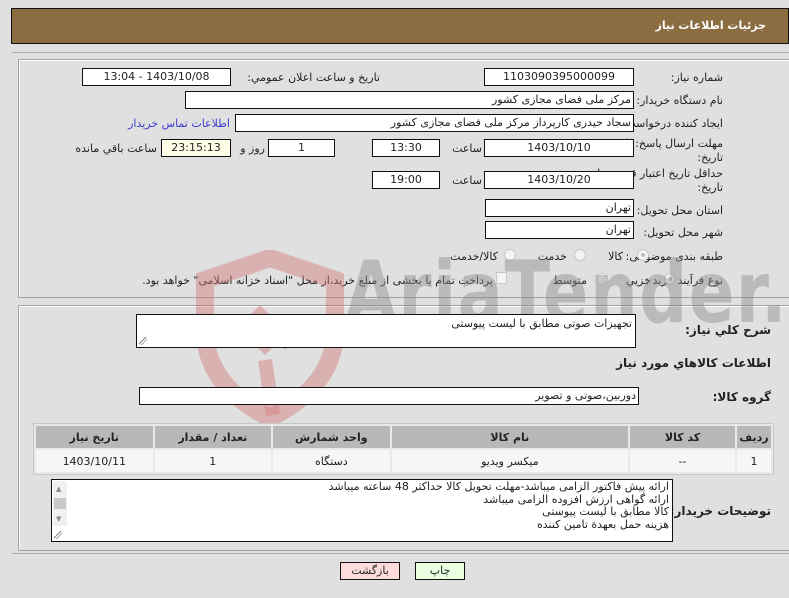 Image resolution: width=789 pixels, height=598 pixels. What do you see at coordinates (602, 524) in the screenshot?
I see `buyer-note-line: هزینه حمل بعهدة تامین کننده` at bounding box center [602, 524].